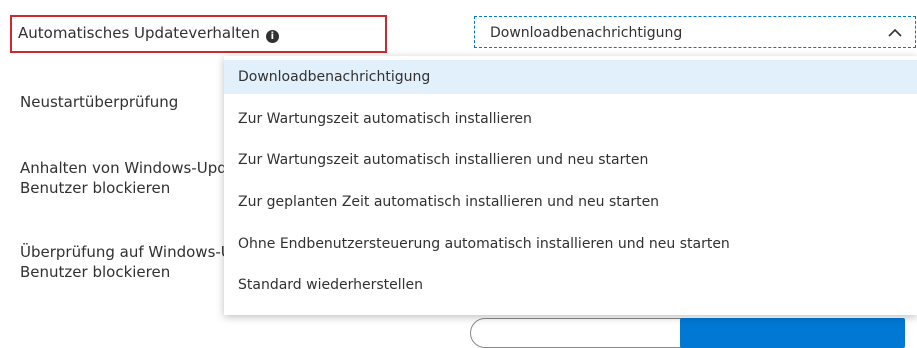  I want to click on update-behavior-label: Automatisches Updateverhalten i, so click(148, 33).